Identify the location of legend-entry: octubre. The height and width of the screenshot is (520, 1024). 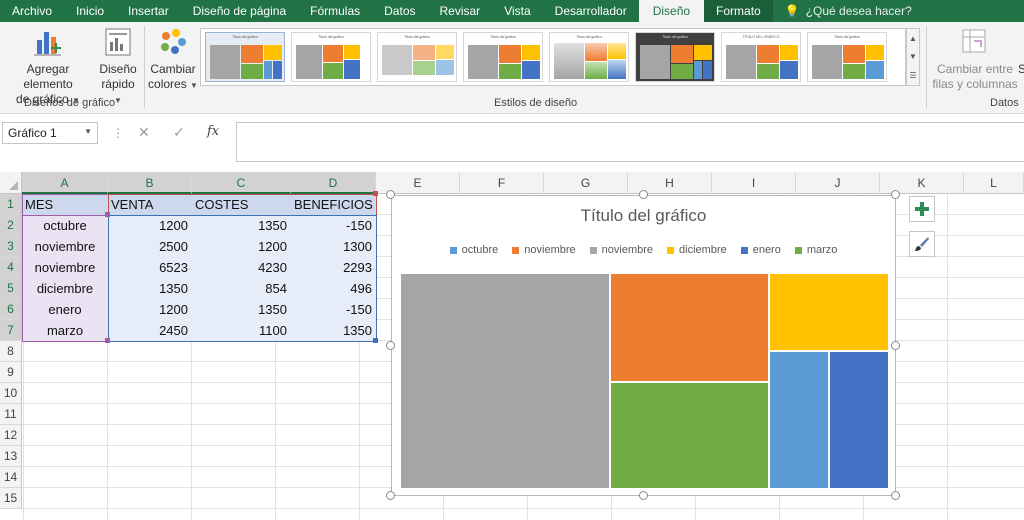
(473, 250).